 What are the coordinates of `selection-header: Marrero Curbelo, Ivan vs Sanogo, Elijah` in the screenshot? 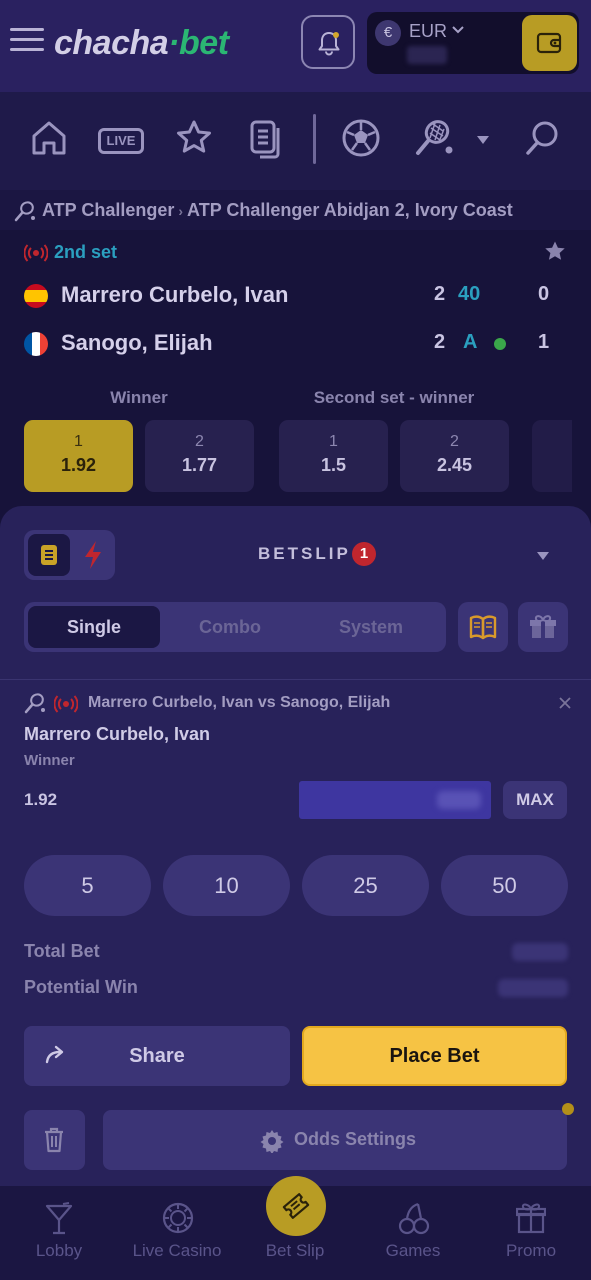 It's located at (299, 704).